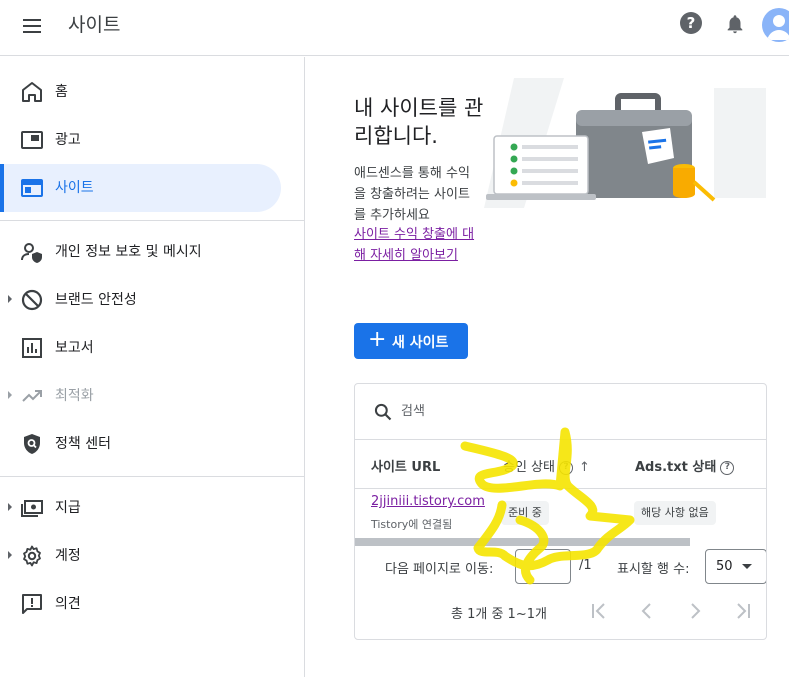  Describe the element at coordinates (140, 140) in the screenshot. I see `sidebar-item-ads: 광고` at that location.